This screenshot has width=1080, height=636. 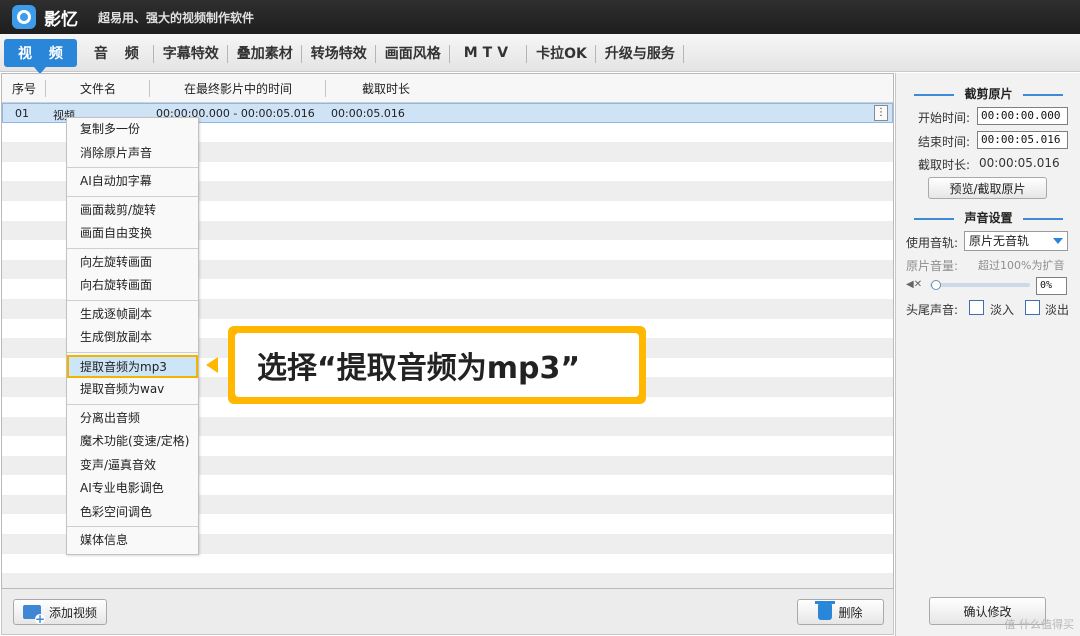 I want to click on bottom-toolbar: 添加视频 删除, so click(x=447, y=612).